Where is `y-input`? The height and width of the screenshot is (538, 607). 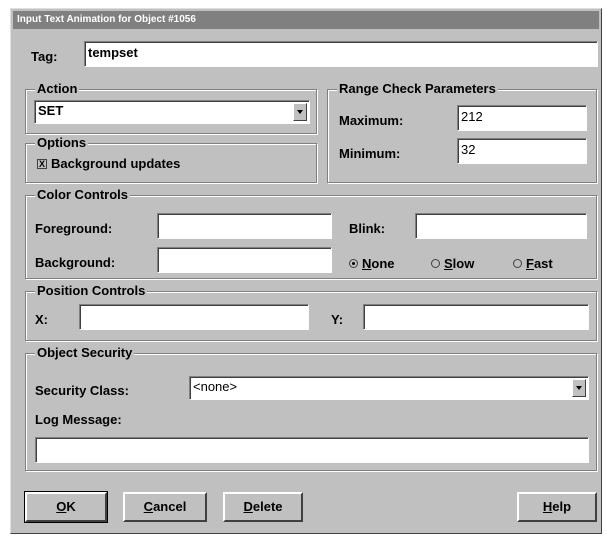
y-input is located at coordinates (476, 317).